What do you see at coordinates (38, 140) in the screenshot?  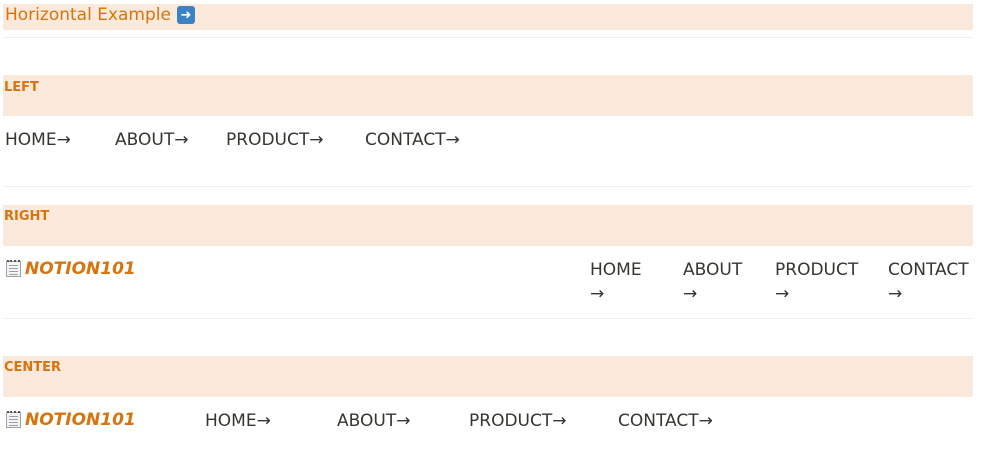 I see `nav-home-left: HOME→` at bounding box center [38, 140].